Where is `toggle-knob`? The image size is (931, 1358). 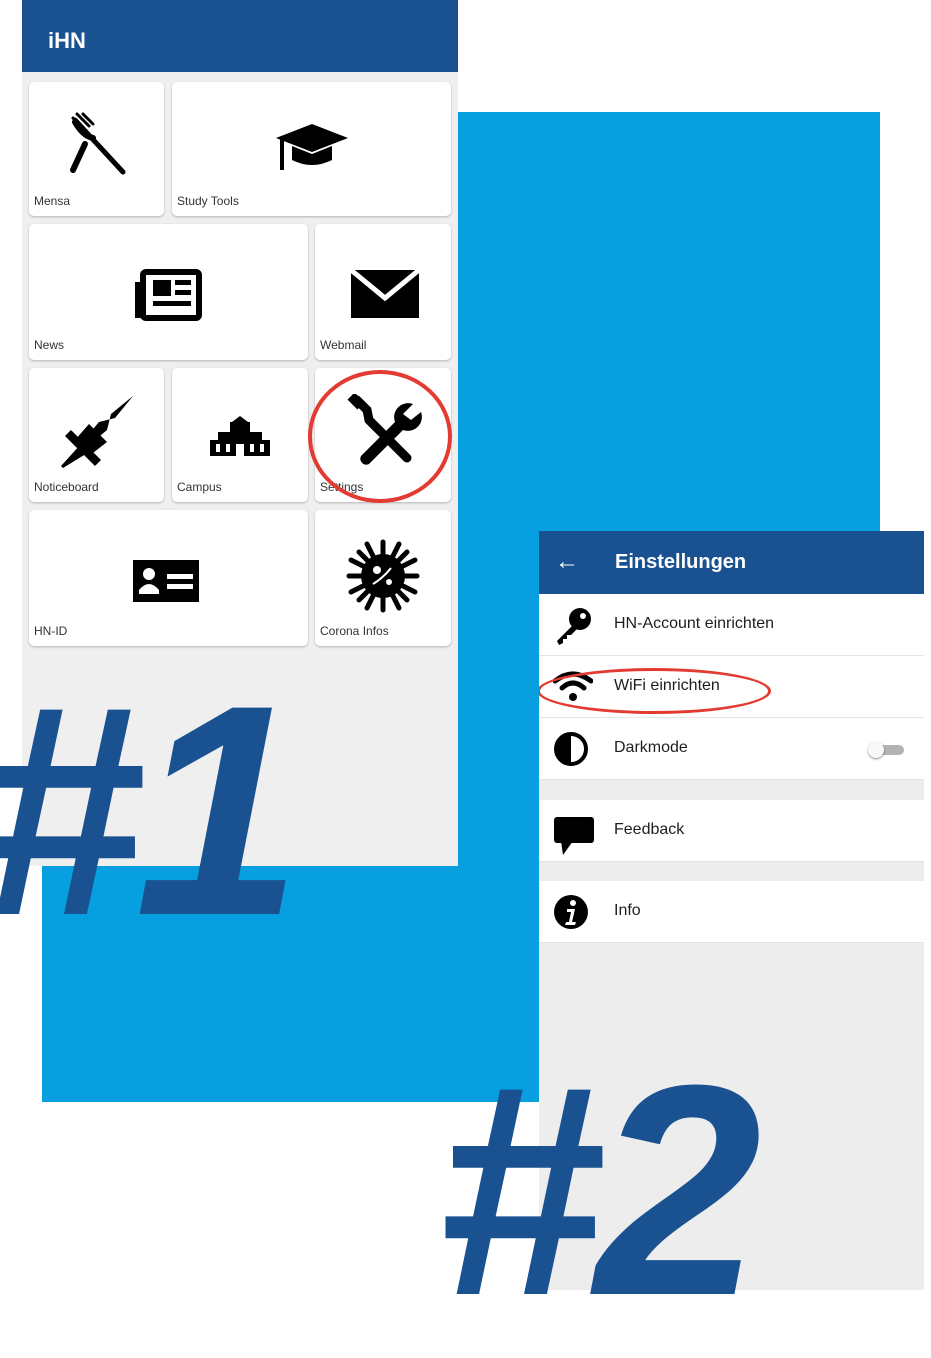 toggle-knob is located at coordinates (876, 750).